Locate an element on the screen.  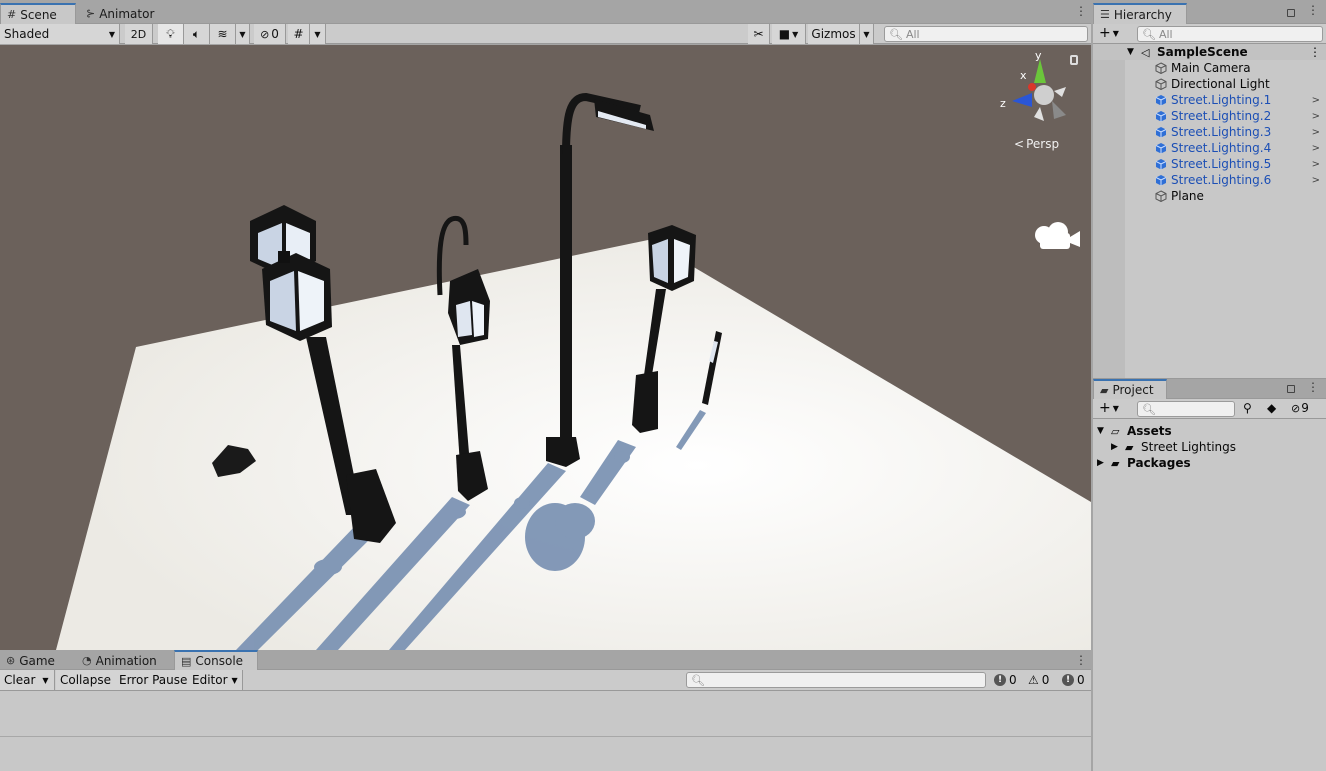
console-menu-icon: ⋮ is located at coordinates (1081, 660).